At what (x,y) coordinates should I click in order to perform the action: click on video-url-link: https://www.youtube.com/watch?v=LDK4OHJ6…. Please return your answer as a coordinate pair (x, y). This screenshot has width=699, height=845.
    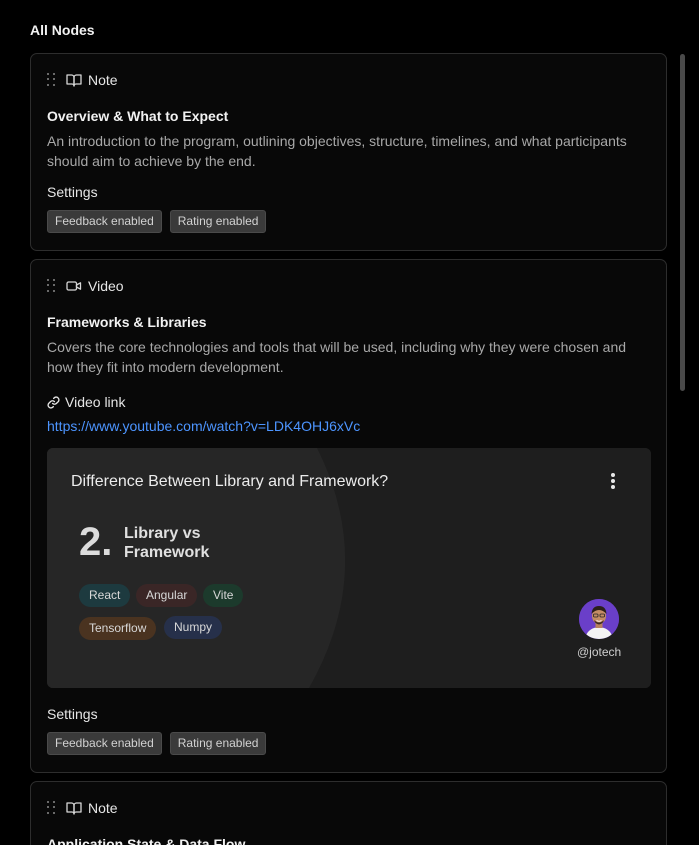
    Looking at the image, I should click on (203, 426).